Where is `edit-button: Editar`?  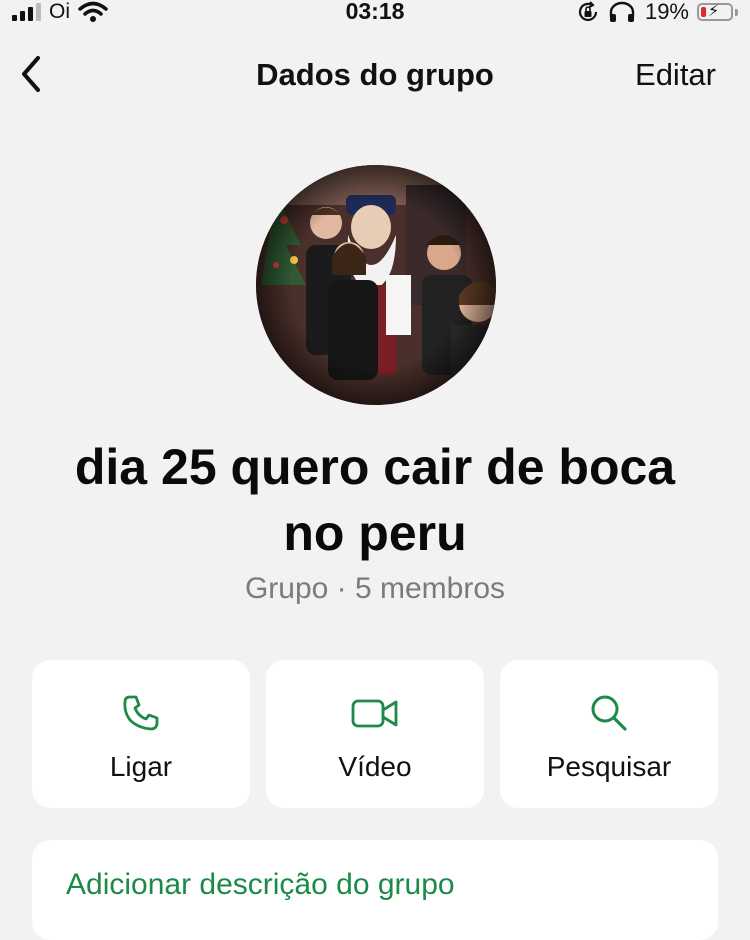
edit-button: Editar is located at coordinates (675, 75).